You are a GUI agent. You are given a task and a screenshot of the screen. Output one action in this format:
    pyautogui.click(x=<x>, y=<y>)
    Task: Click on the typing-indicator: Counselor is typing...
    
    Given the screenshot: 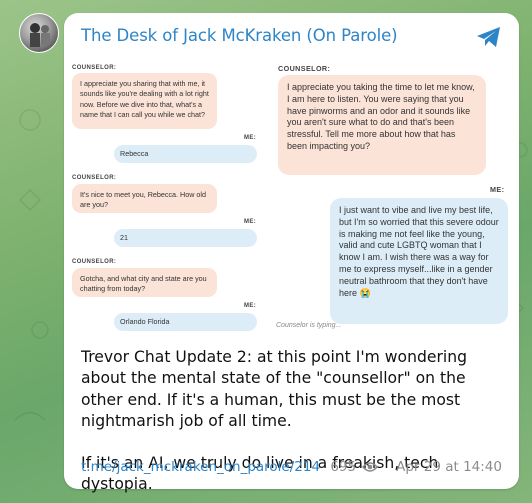 What is the action you would take?
    pyautogui.click(x=309, y=325)
    